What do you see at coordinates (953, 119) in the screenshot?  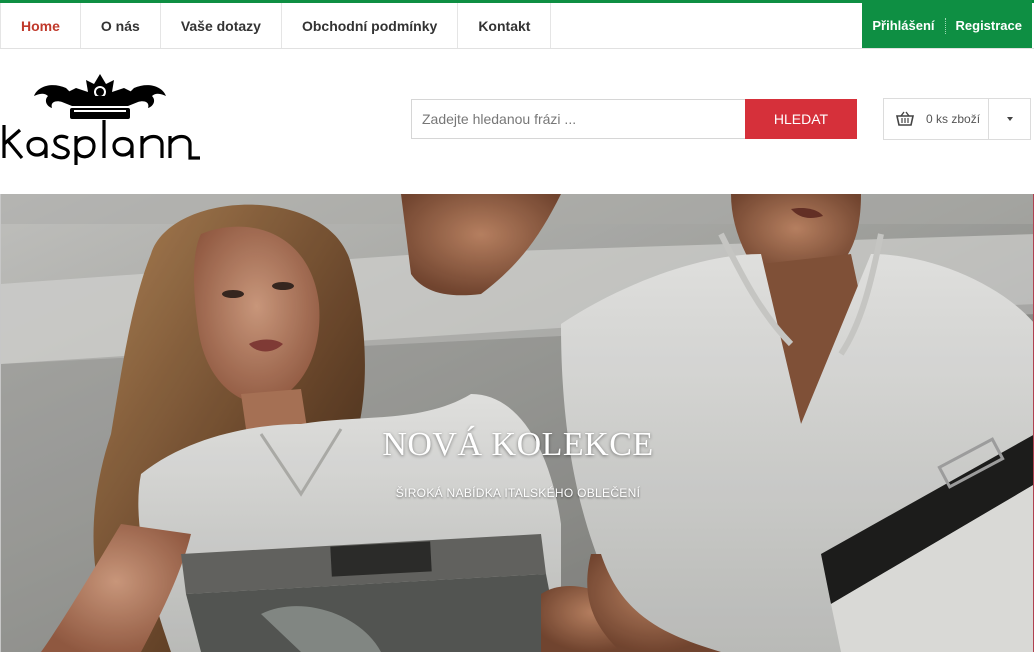 I see `cart-count: 0 ks zboží` at bounding box center [953, 119].